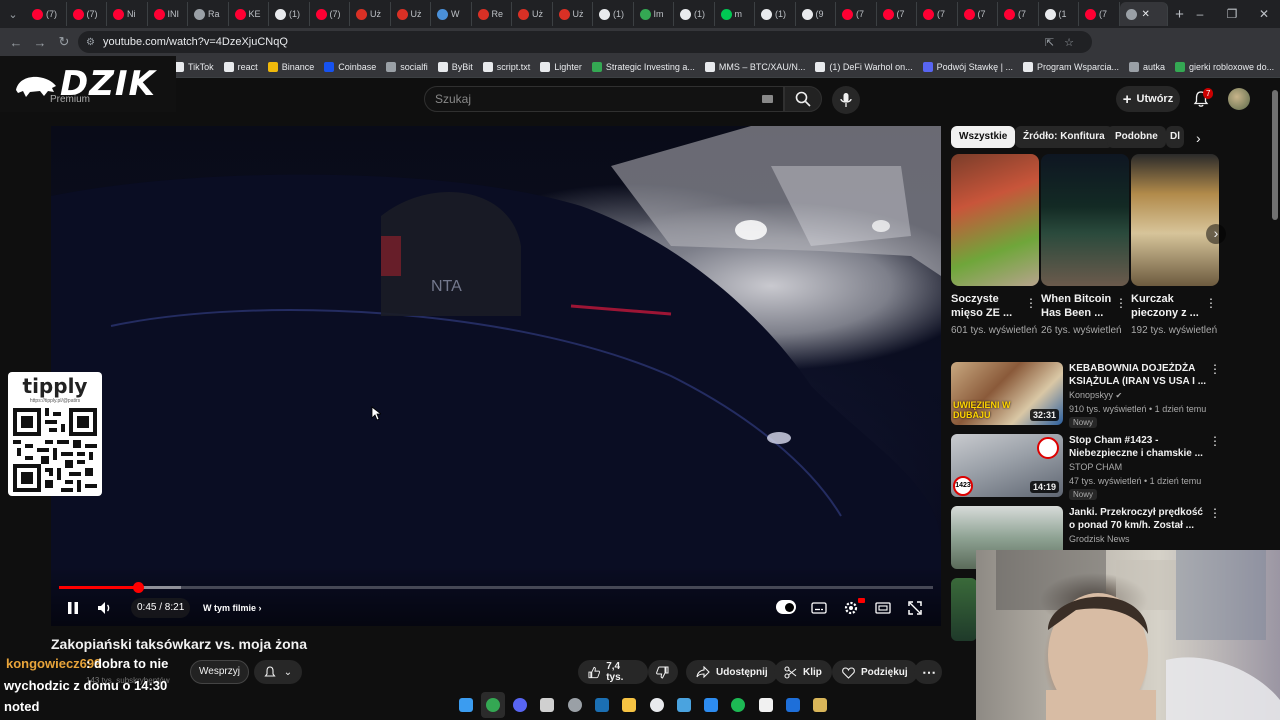 The image size is (1280, 720). What do you see at coordinates (465, 705) in the screenshot?
I see `start-button` at bounding box center [465, 705].